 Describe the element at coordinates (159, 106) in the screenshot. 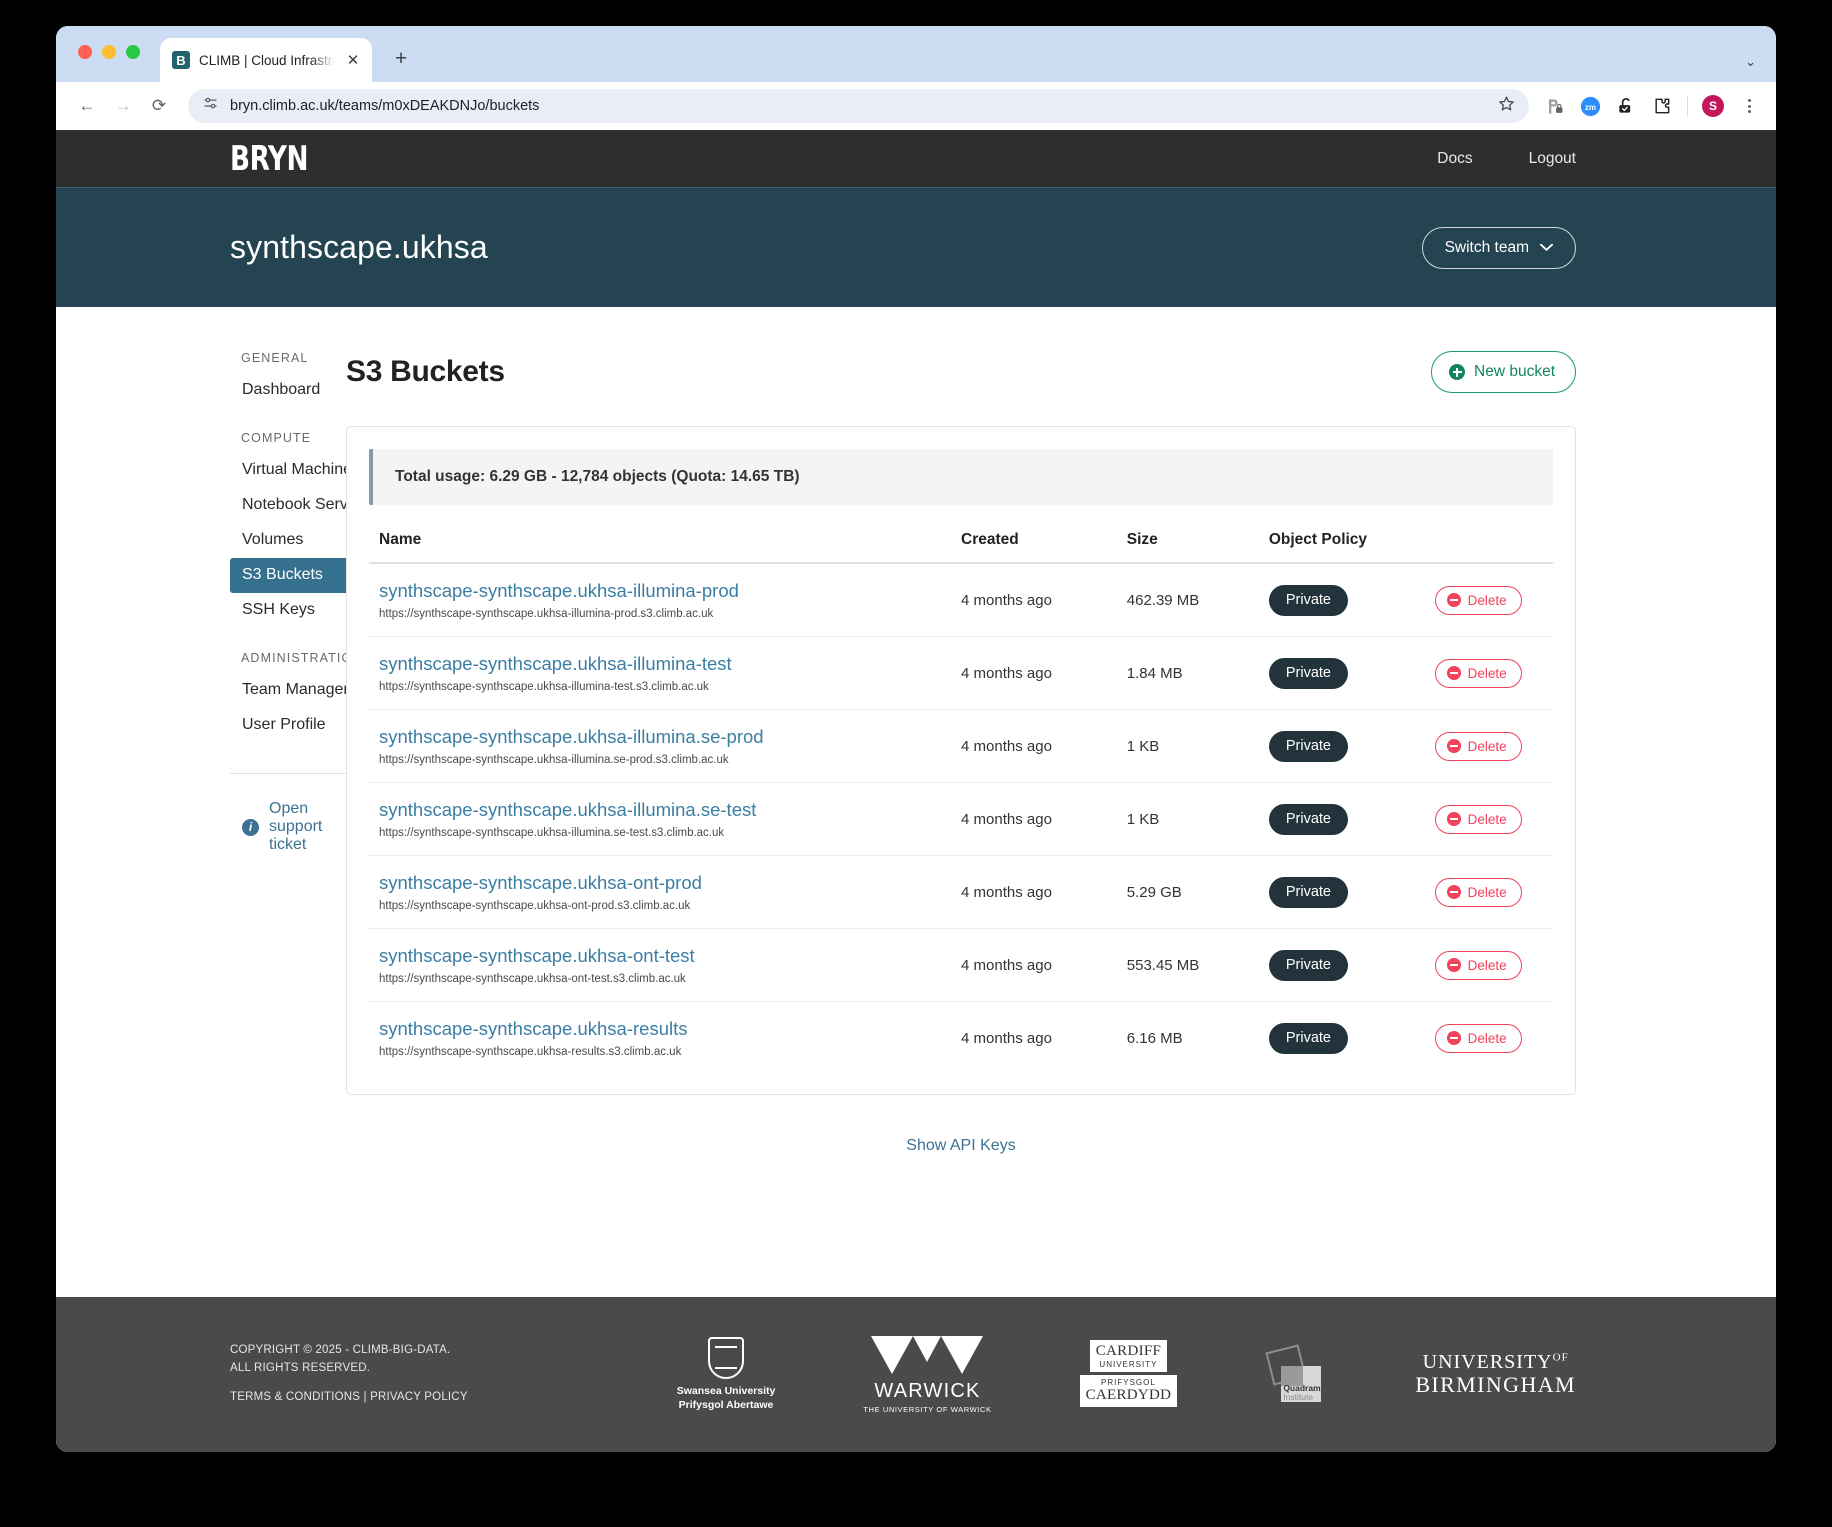

I see `reload-icon: ⟳` at that location.